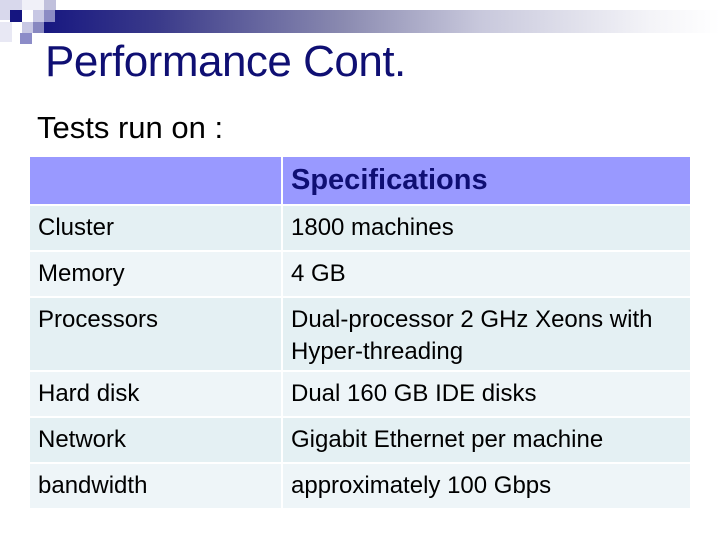 The height and width of the screenshot is (540, 720). I want to click on row-label: Memory, so click(155, 274).